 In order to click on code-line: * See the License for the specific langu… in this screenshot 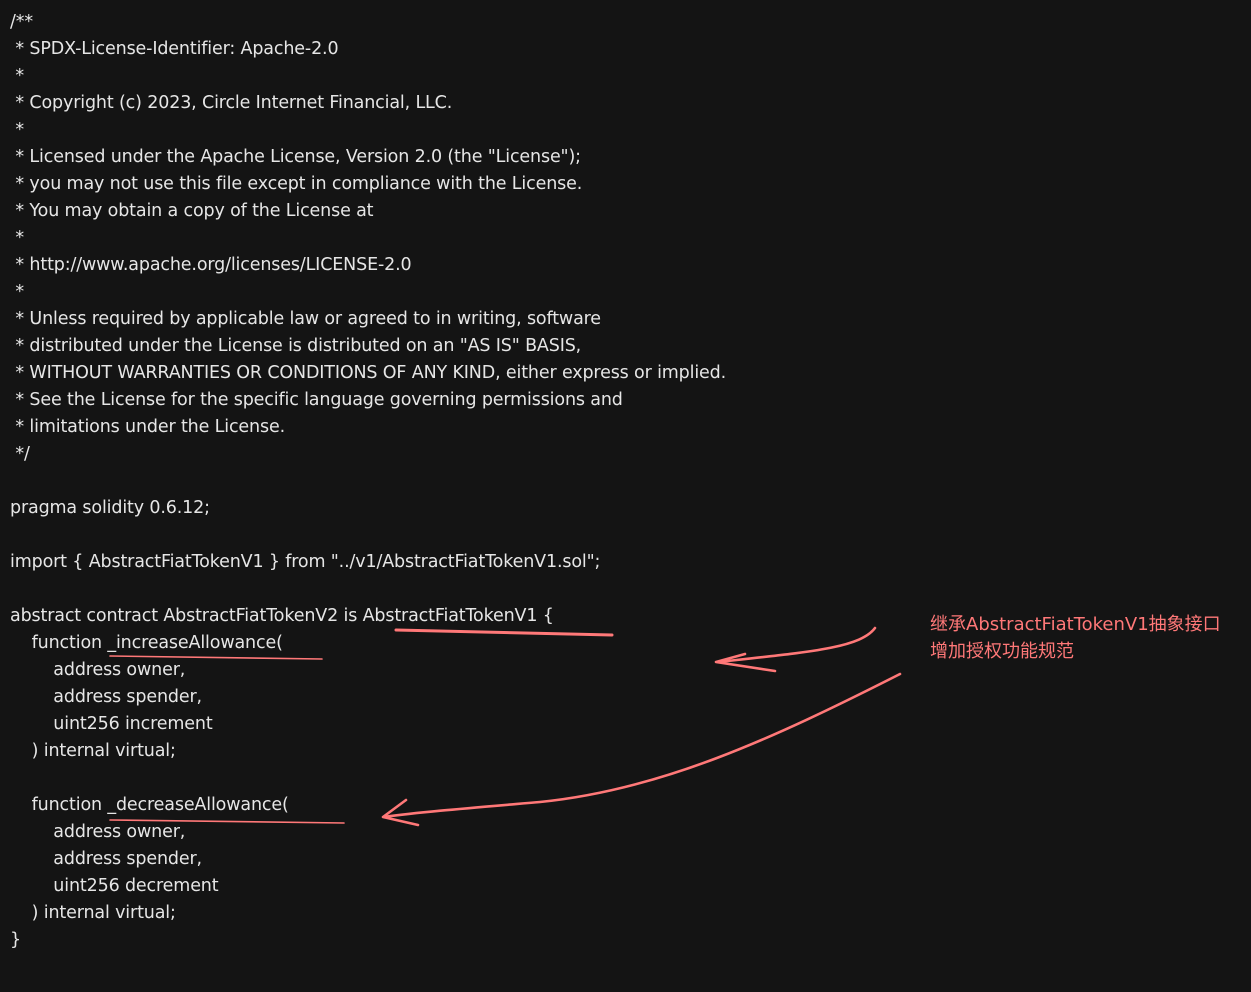, I will do `click(316, 400)`.